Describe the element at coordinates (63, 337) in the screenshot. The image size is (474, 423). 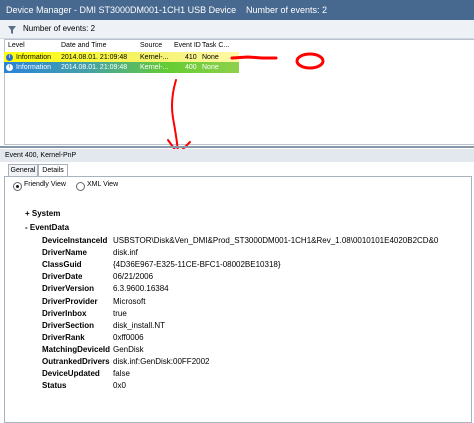
I see `field-key: DriverRank` at that location.